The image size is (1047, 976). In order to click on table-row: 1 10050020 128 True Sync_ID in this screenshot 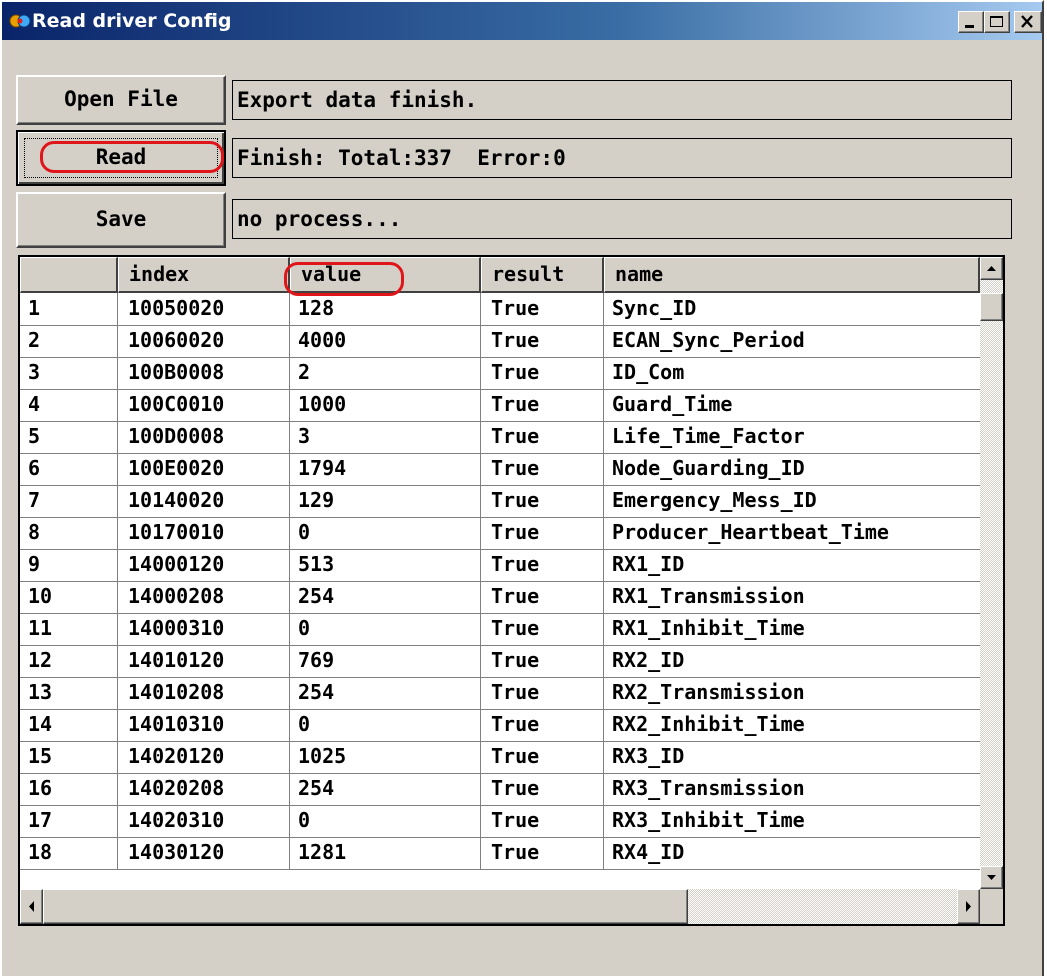, I will do `click(500, 309)`.